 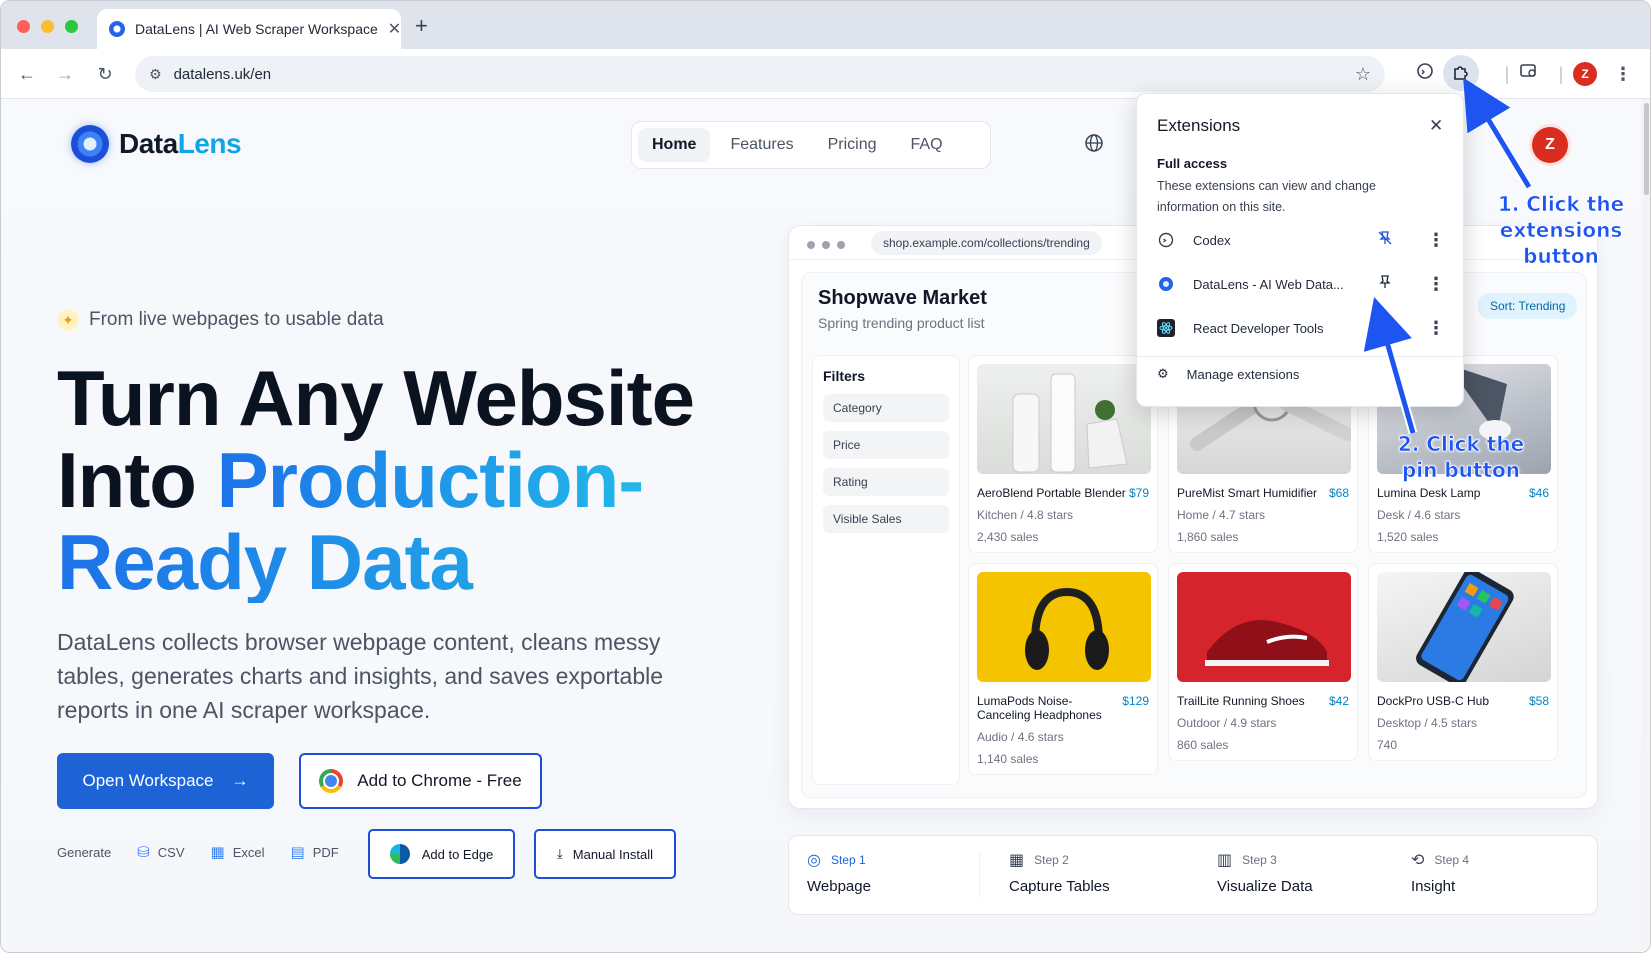 What do you see at coordinates (23, 26) in the screenshot?
I see `close-window-button` at bounding box center [23, 26].